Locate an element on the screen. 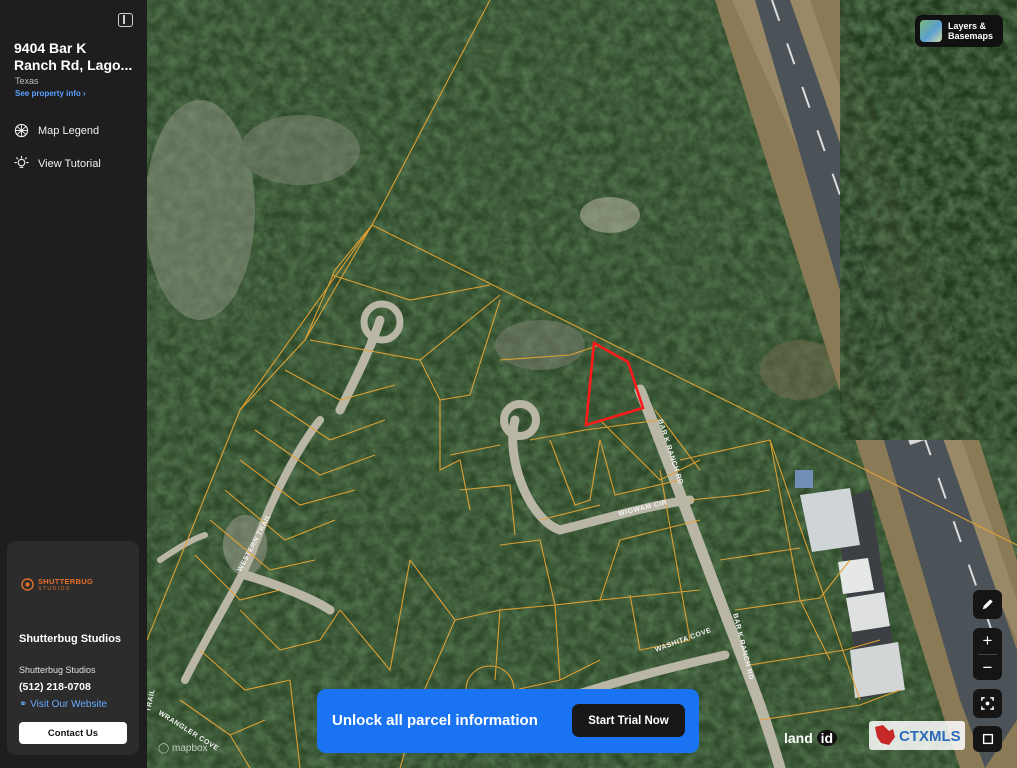 Image resolution: width=1017 pixels, height=768 pixels. logo-subtext: STUDIOS is located at coordinates (54, 589).